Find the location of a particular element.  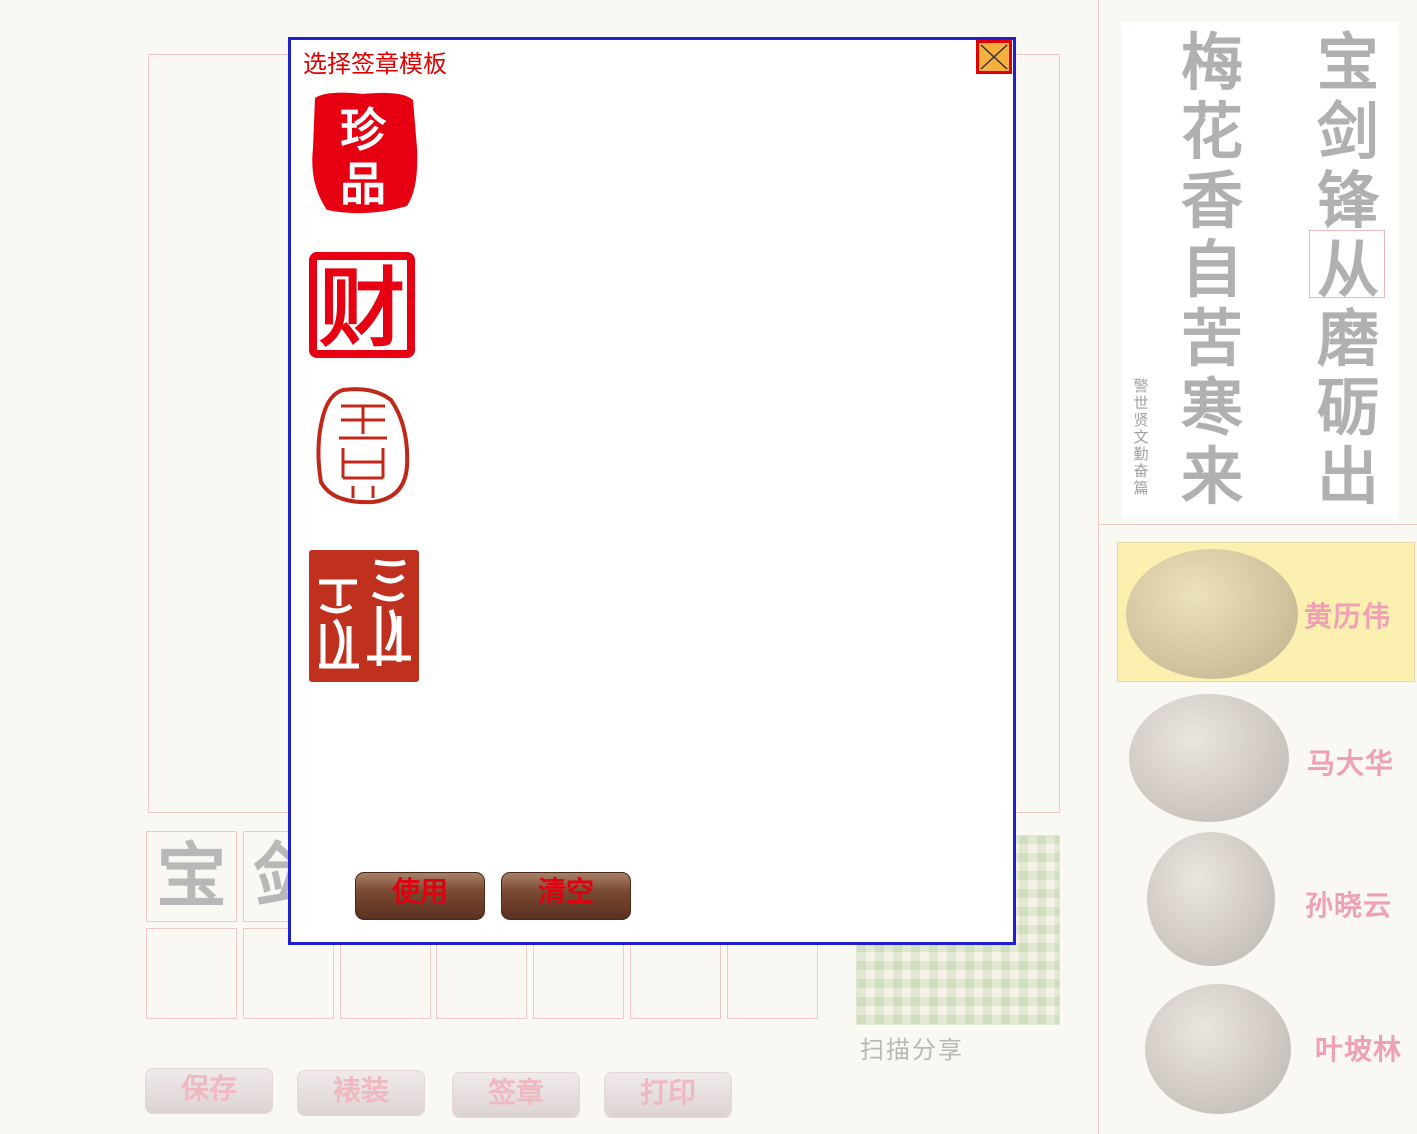

close-icon is located at coordinates (994, 57).